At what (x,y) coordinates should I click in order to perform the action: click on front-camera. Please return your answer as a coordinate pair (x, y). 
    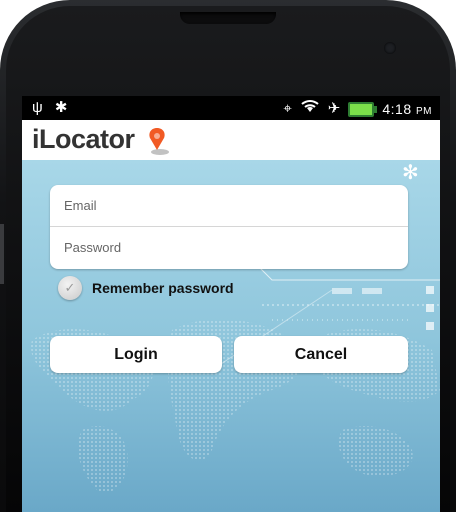
    Looking at the image, I should click on (390, 48).